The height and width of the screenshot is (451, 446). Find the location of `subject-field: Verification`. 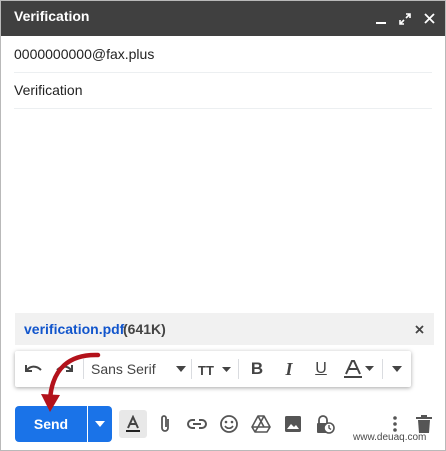

subject-field: Verification is located at coordinates (223, 90).